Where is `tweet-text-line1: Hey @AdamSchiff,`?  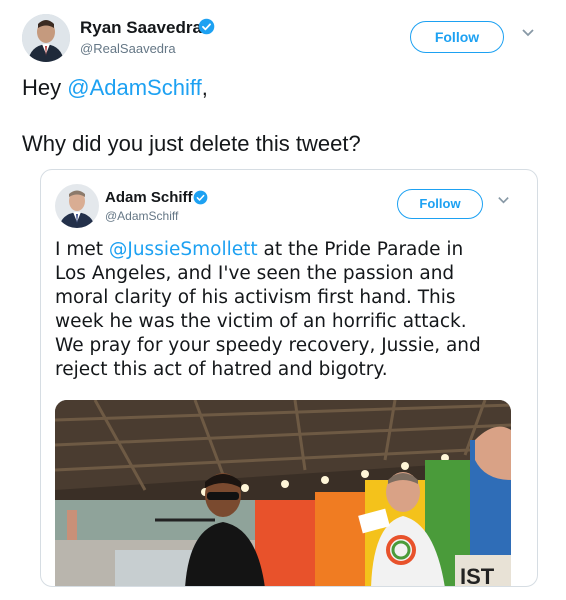
tweet-text-line1: Hey @AdamSchiff, is located at coordinates (115, 88).